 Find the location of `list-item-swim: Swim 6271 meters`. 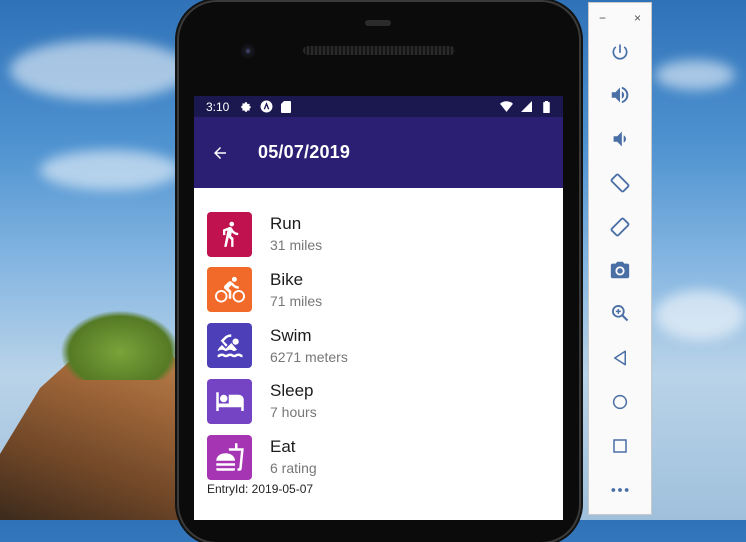

list-item-swim: Swim 6271 meters is located at coordinates (385, 346).